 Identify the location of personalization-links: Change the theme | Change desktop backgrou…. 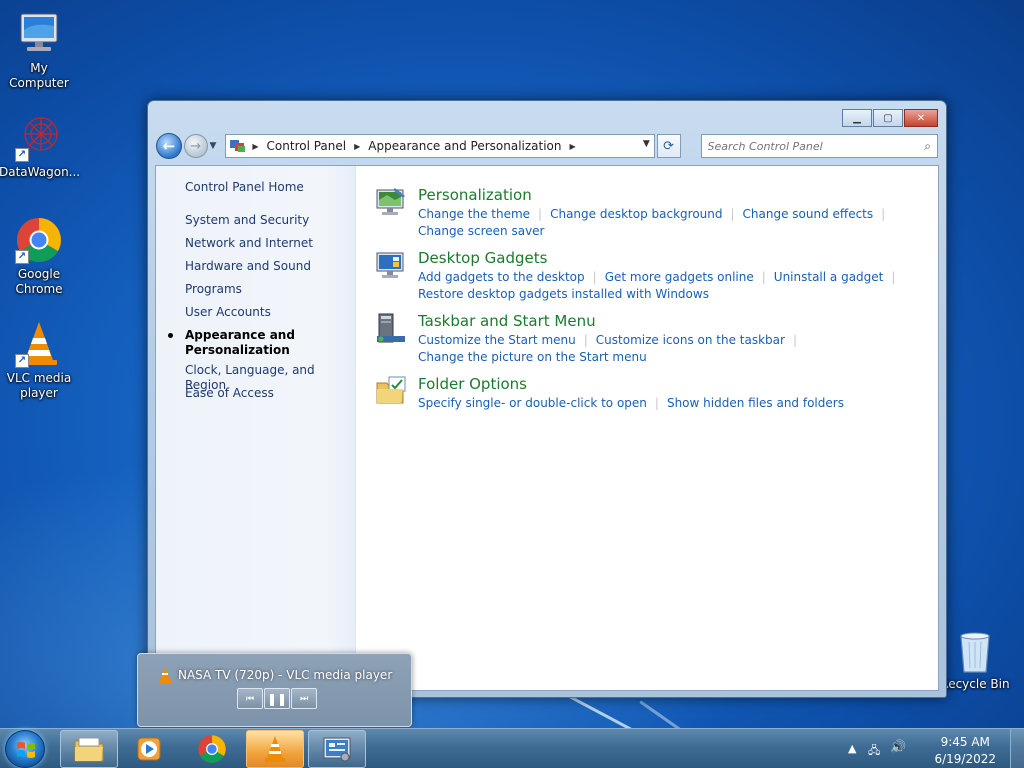
(651, 223).